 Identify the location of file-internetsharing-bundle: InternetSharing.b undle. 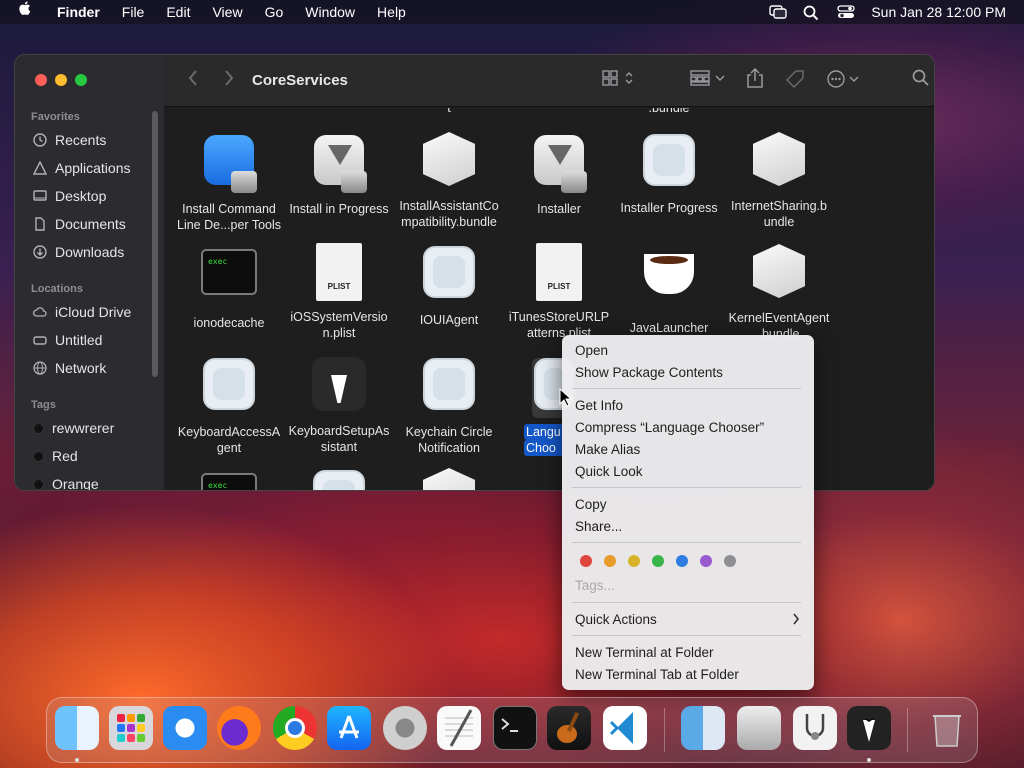
(779, 180).